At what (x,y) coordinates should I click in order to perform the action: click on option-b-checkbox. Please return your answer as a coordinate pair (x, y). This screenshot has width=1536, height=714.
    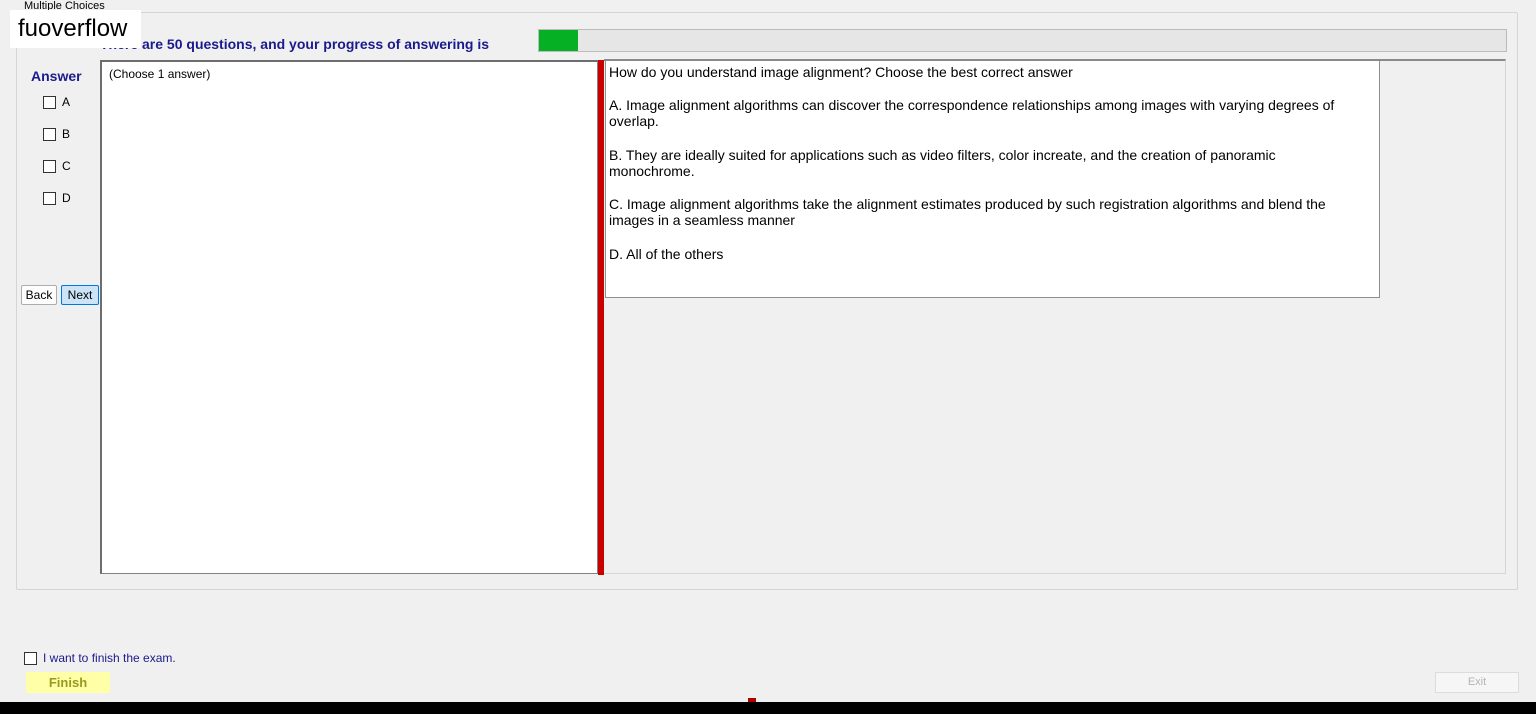
    Looking at the image, I should click on (49, 134).